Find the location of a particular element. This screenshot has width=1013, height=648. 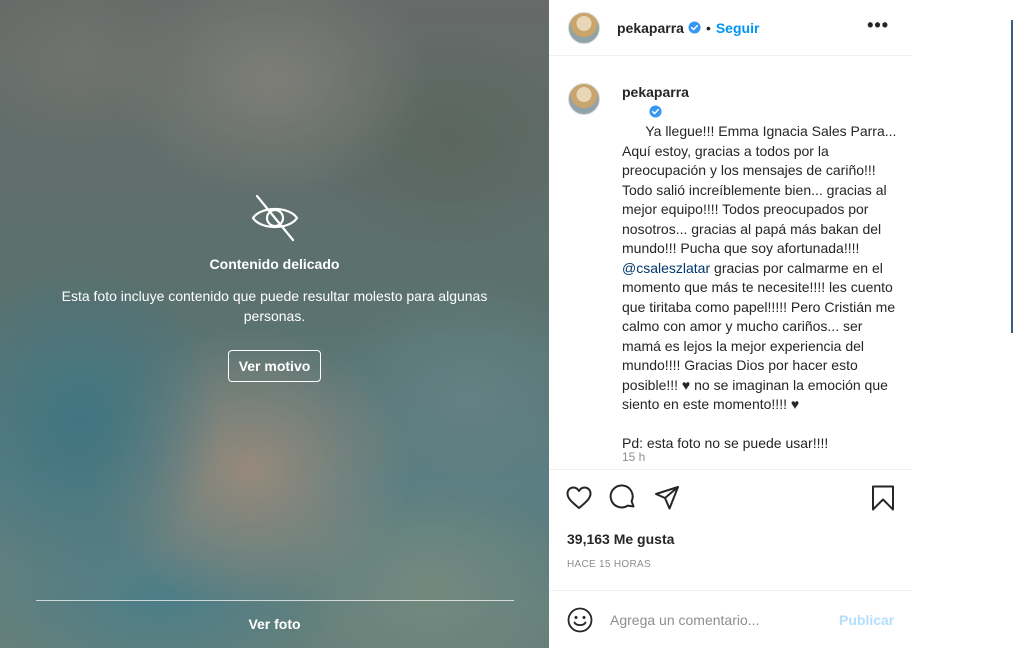

publish-button: Publicar is located at coordinates (866, 620).